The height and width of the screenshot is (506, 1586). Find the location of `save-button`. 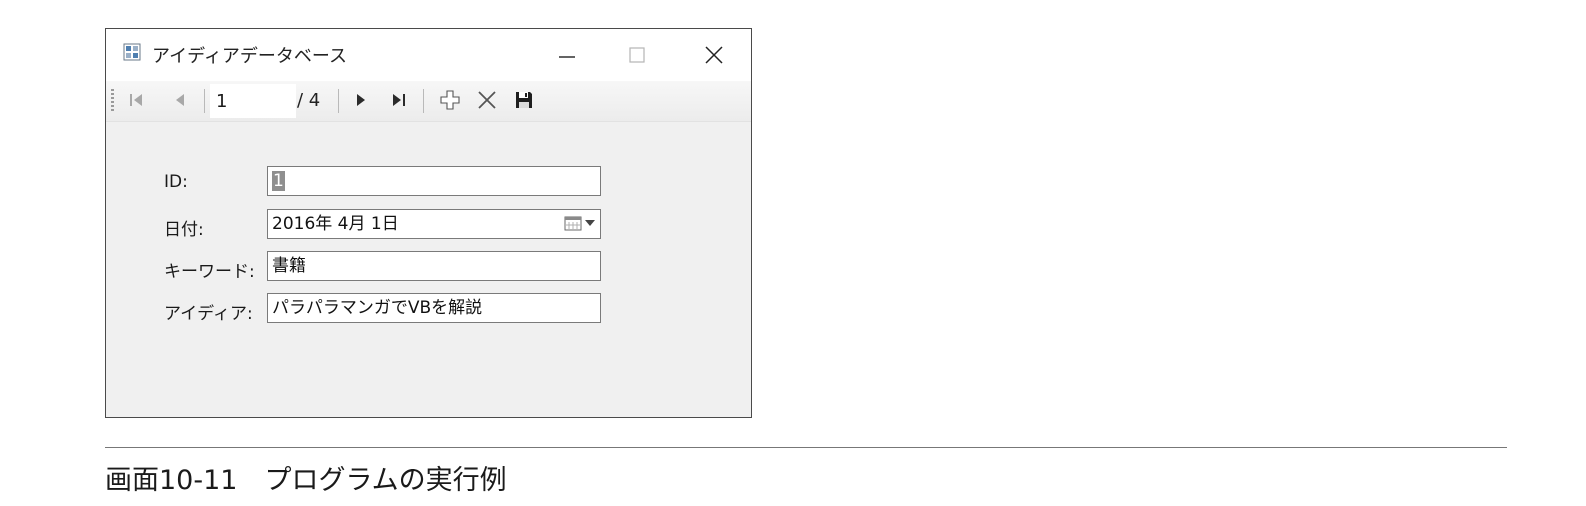

save-button is located at coordinates (524, 100).